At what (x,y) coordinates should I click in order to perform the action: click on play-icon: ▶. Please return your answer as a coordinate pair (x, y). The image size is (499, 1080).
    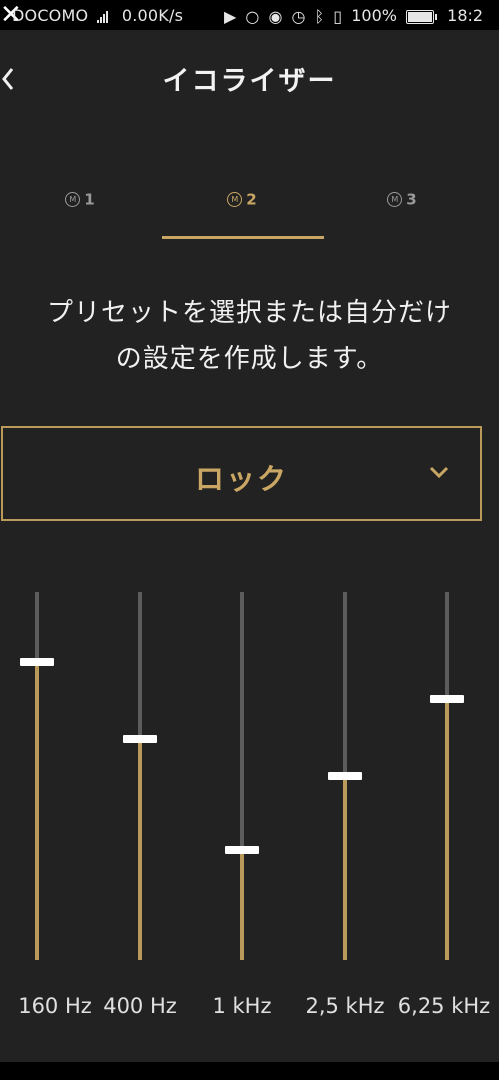
    Looking at the image, I should click on (230, 16).